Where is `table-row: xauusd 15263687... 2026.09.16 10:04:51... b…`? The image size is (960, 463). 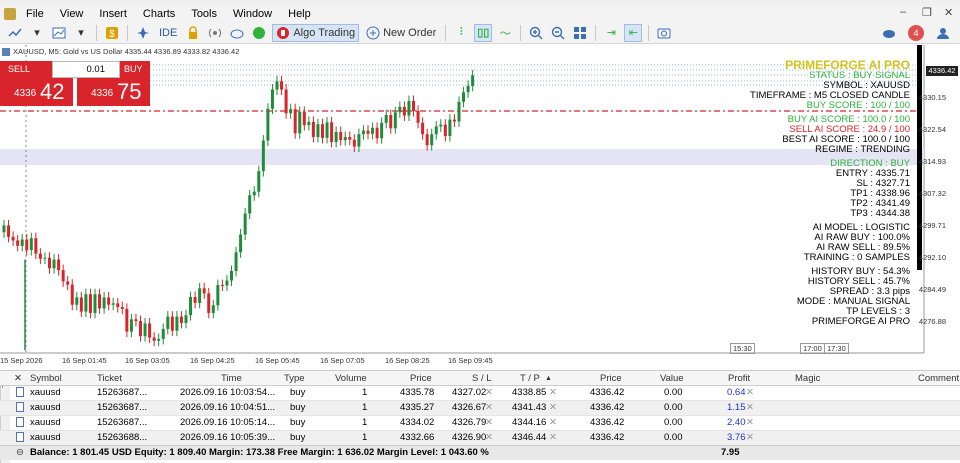 table-row: xauusd 15263687... 2026.09.16 10:04:51... b… is located at coordinates (480, 408).